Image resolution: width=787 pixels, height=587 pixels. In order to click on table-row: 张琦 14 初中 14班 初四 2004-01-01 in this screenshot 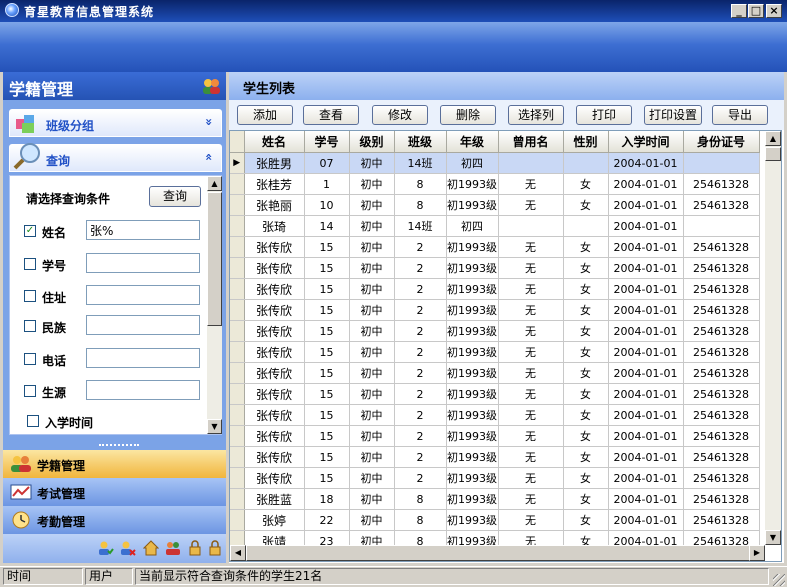, I will do `click(495, 226)`.